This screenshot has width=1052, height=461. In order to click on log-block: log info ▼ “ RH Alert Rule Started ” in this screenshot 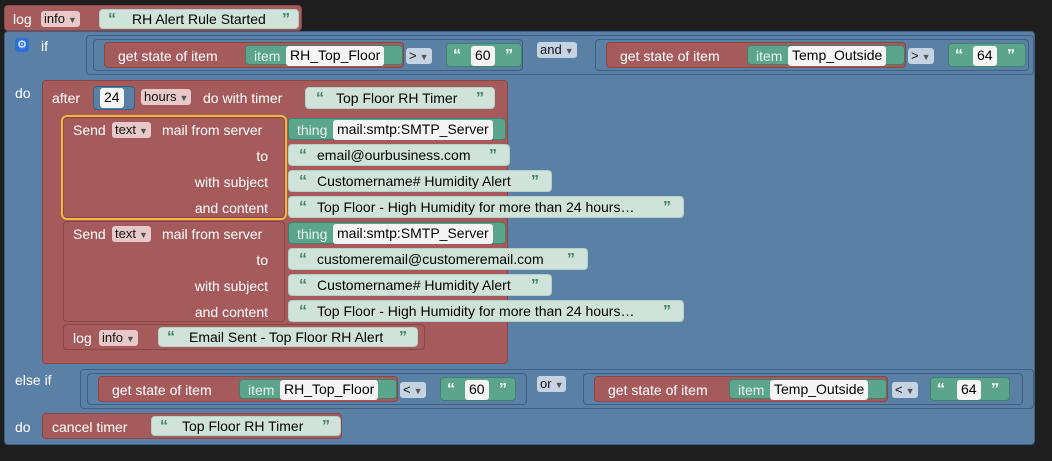, I will do `click(153, 18)`.